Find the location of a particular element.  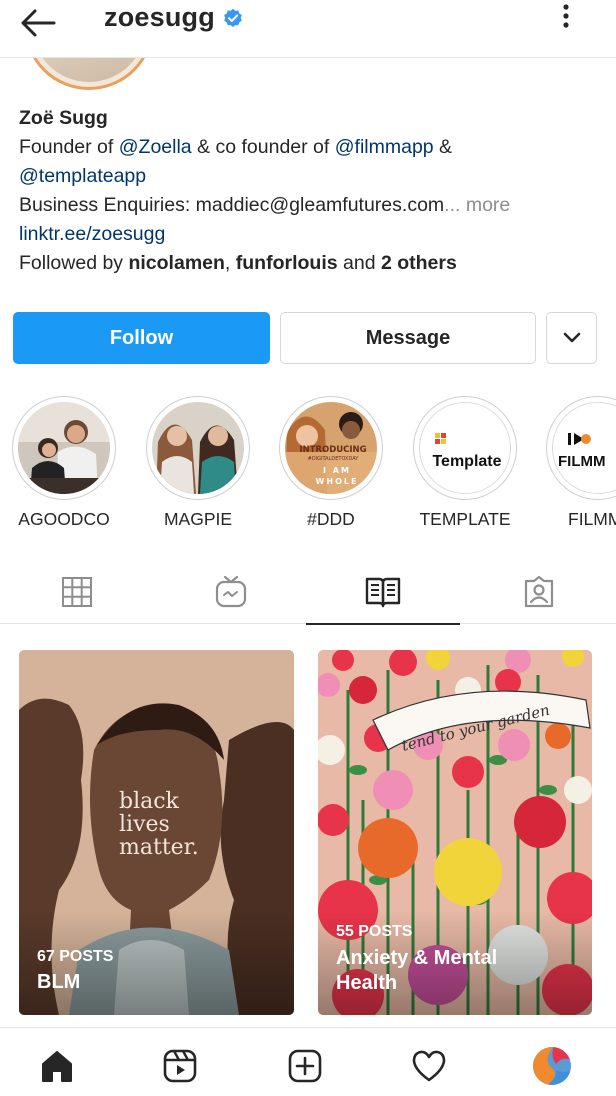

profile-name: Zoë Sugg is located at coordinates (63, 118).